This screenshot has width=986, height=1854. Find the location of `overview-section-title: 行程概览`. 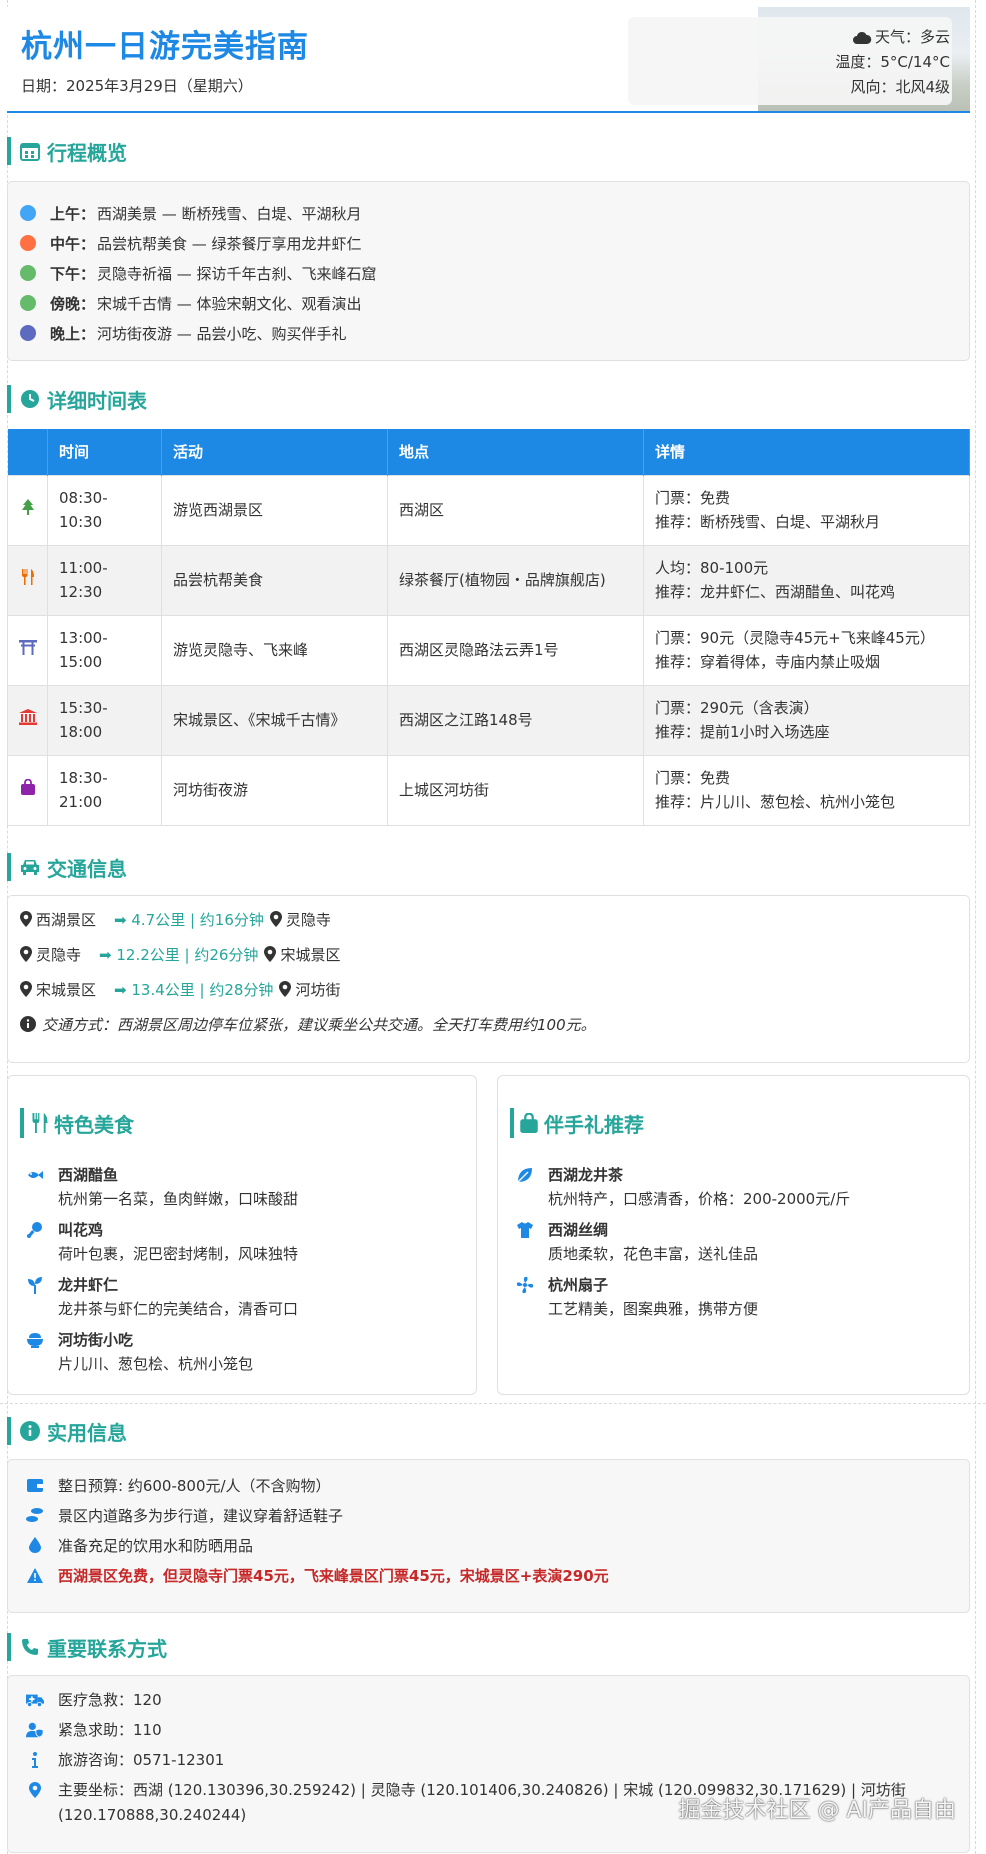

overview-section-title: 行程概览 is located at coordinates (67, 151).